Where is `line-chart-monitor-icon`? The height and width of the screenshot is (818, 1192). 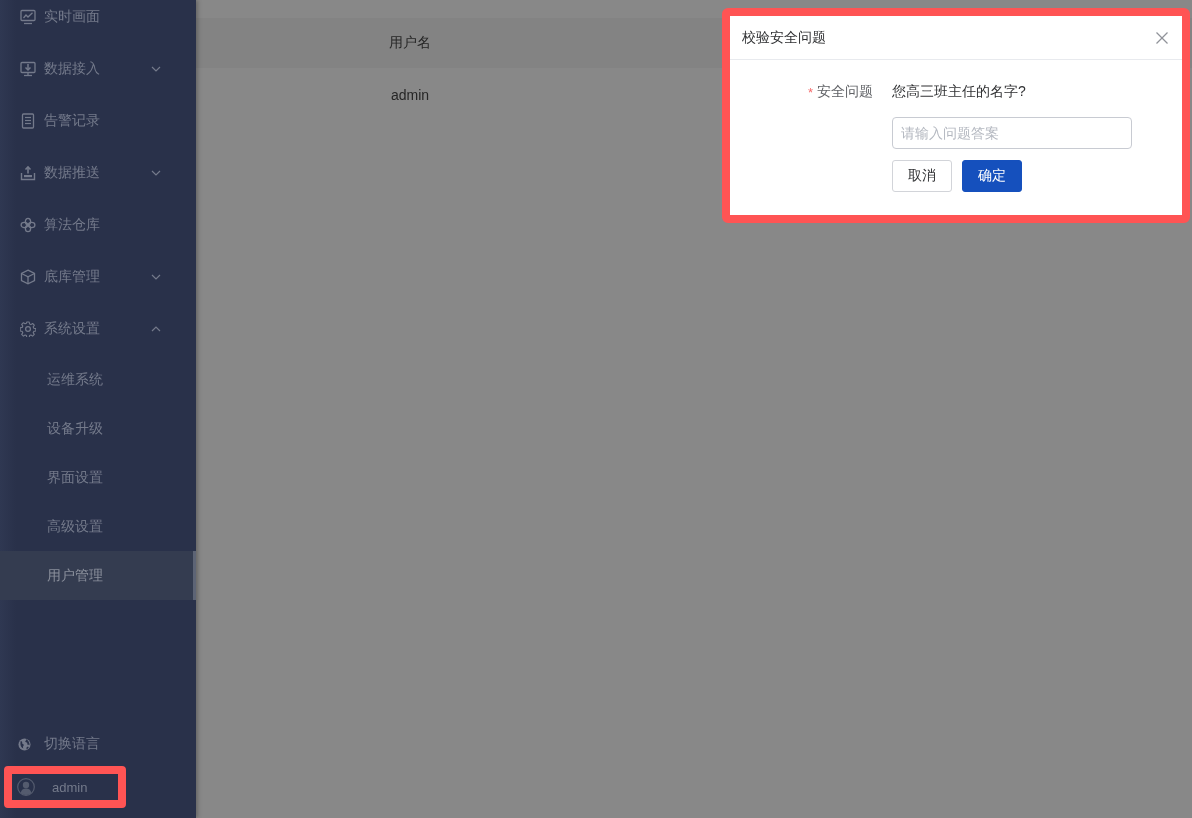
line-chart-monitor-icon is located at coordinates (28, 17).